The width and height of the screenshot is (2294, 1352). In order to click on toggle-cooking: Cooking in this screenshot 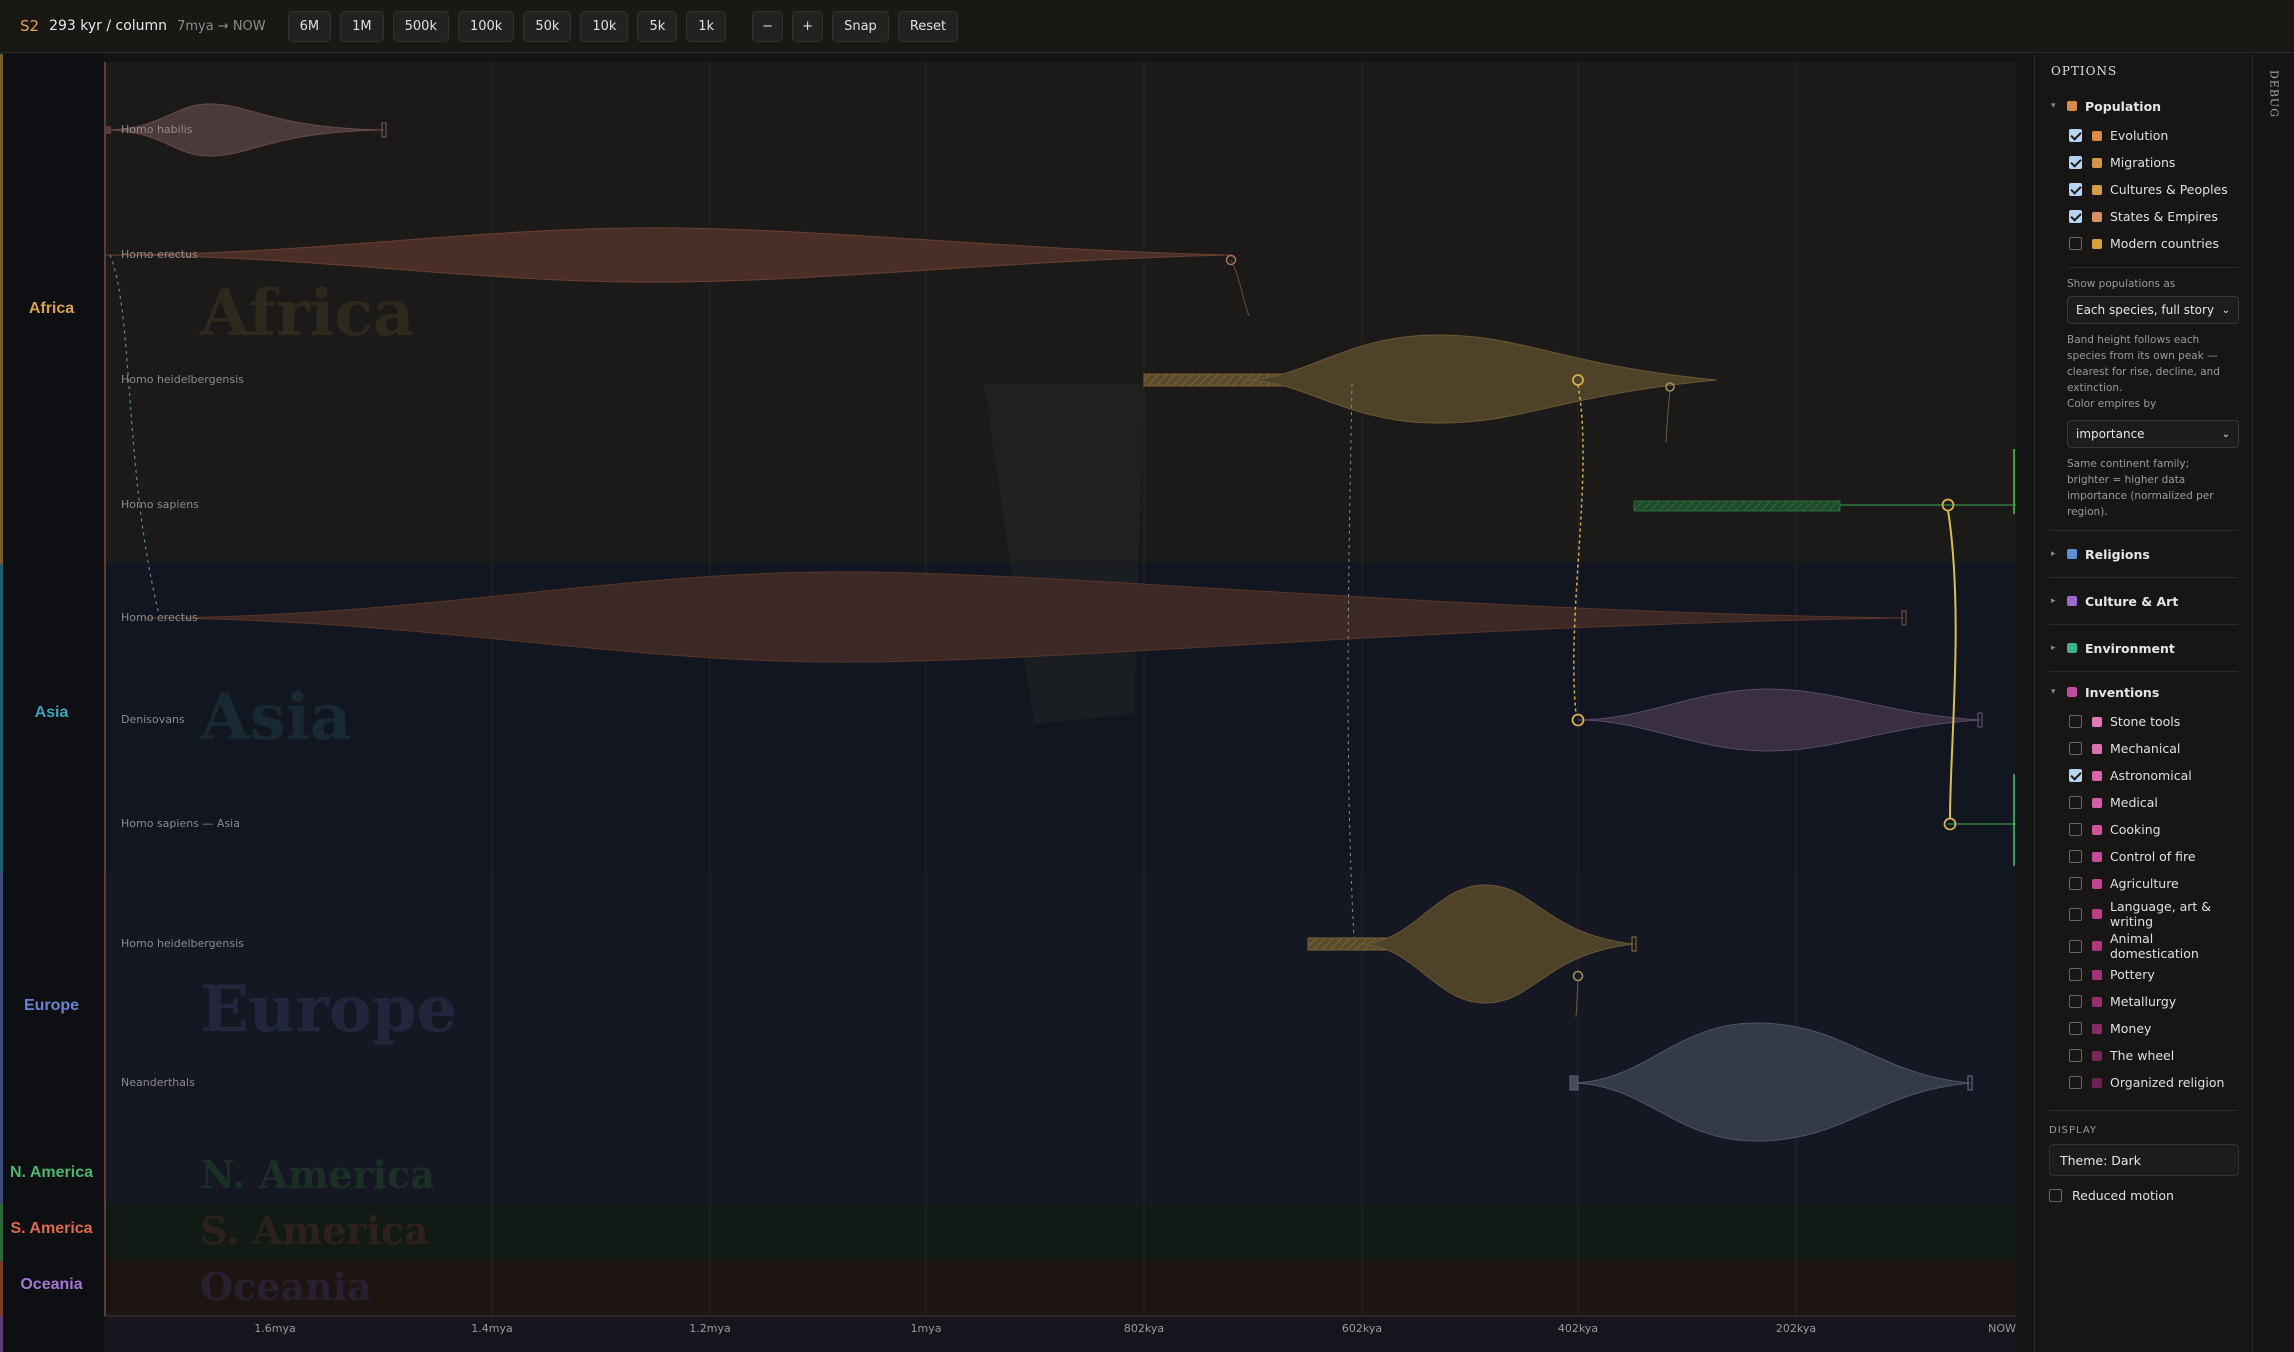, I will do `click(2143, 829)`.